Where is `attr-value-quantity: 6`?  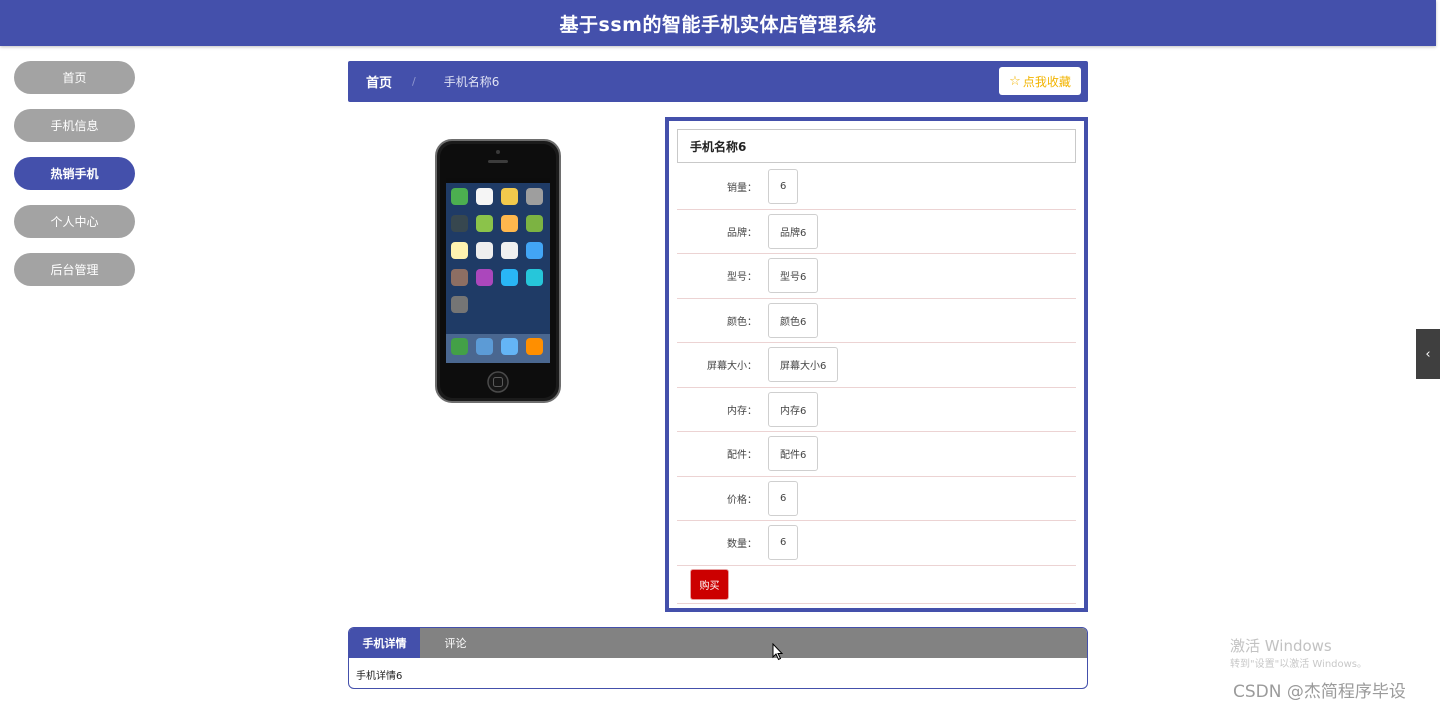 attr-value-quantity: 6 is located at coordinates (783, 543).